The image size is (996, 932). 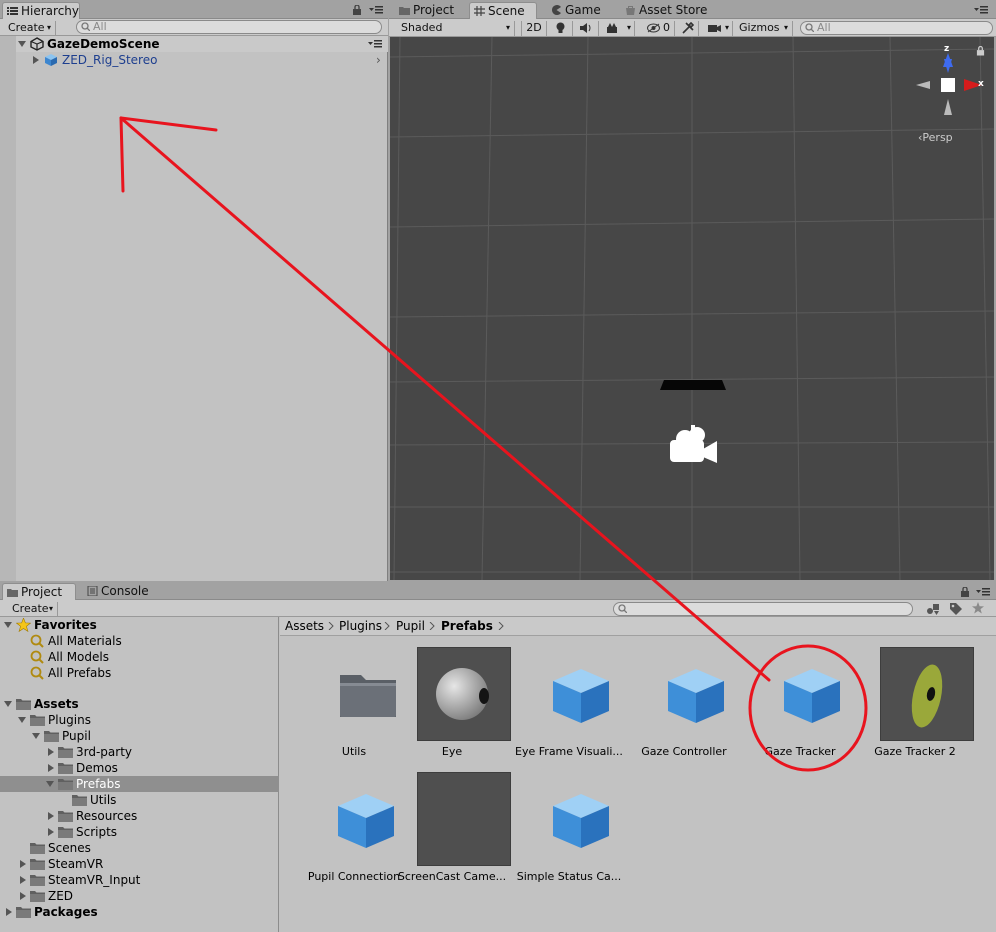 What do you see at coordinates (896, 28) in the screenshot?
I see `scene-search-input: All` at bounding box center [896, 28].